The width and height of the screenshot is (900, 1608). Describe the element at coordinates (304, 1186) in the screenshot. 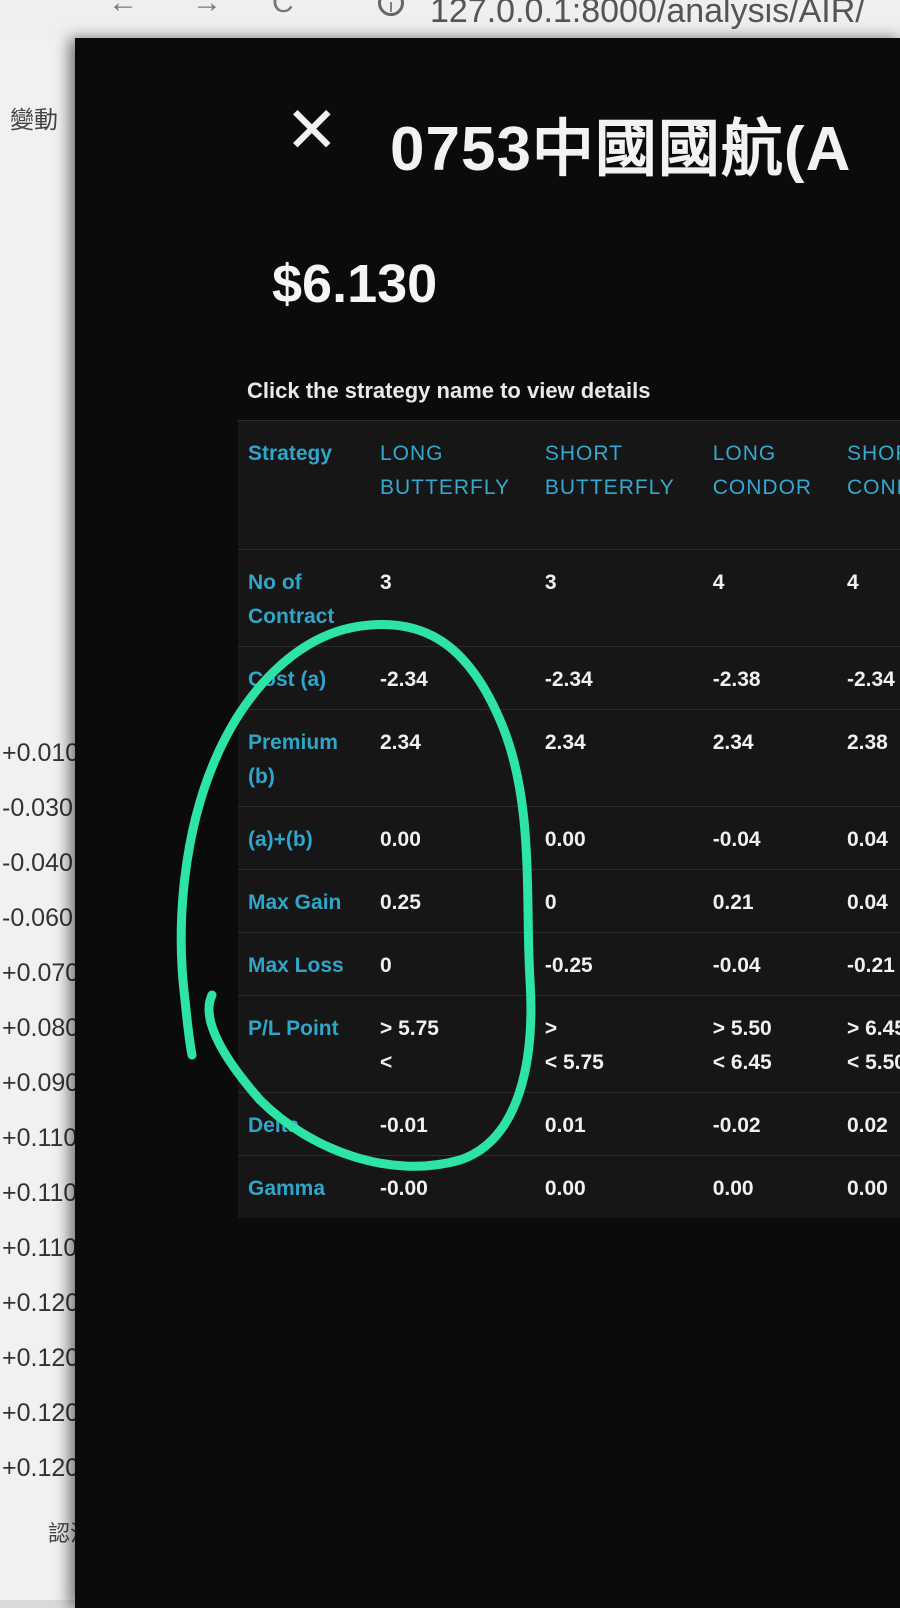

I see `row-label: Gamma` at that location.